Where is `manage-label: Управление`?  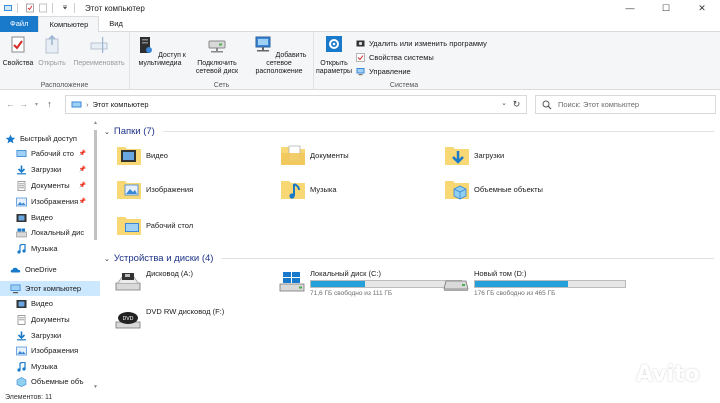 manage-label: Управление is located at coordinates (390, 71).